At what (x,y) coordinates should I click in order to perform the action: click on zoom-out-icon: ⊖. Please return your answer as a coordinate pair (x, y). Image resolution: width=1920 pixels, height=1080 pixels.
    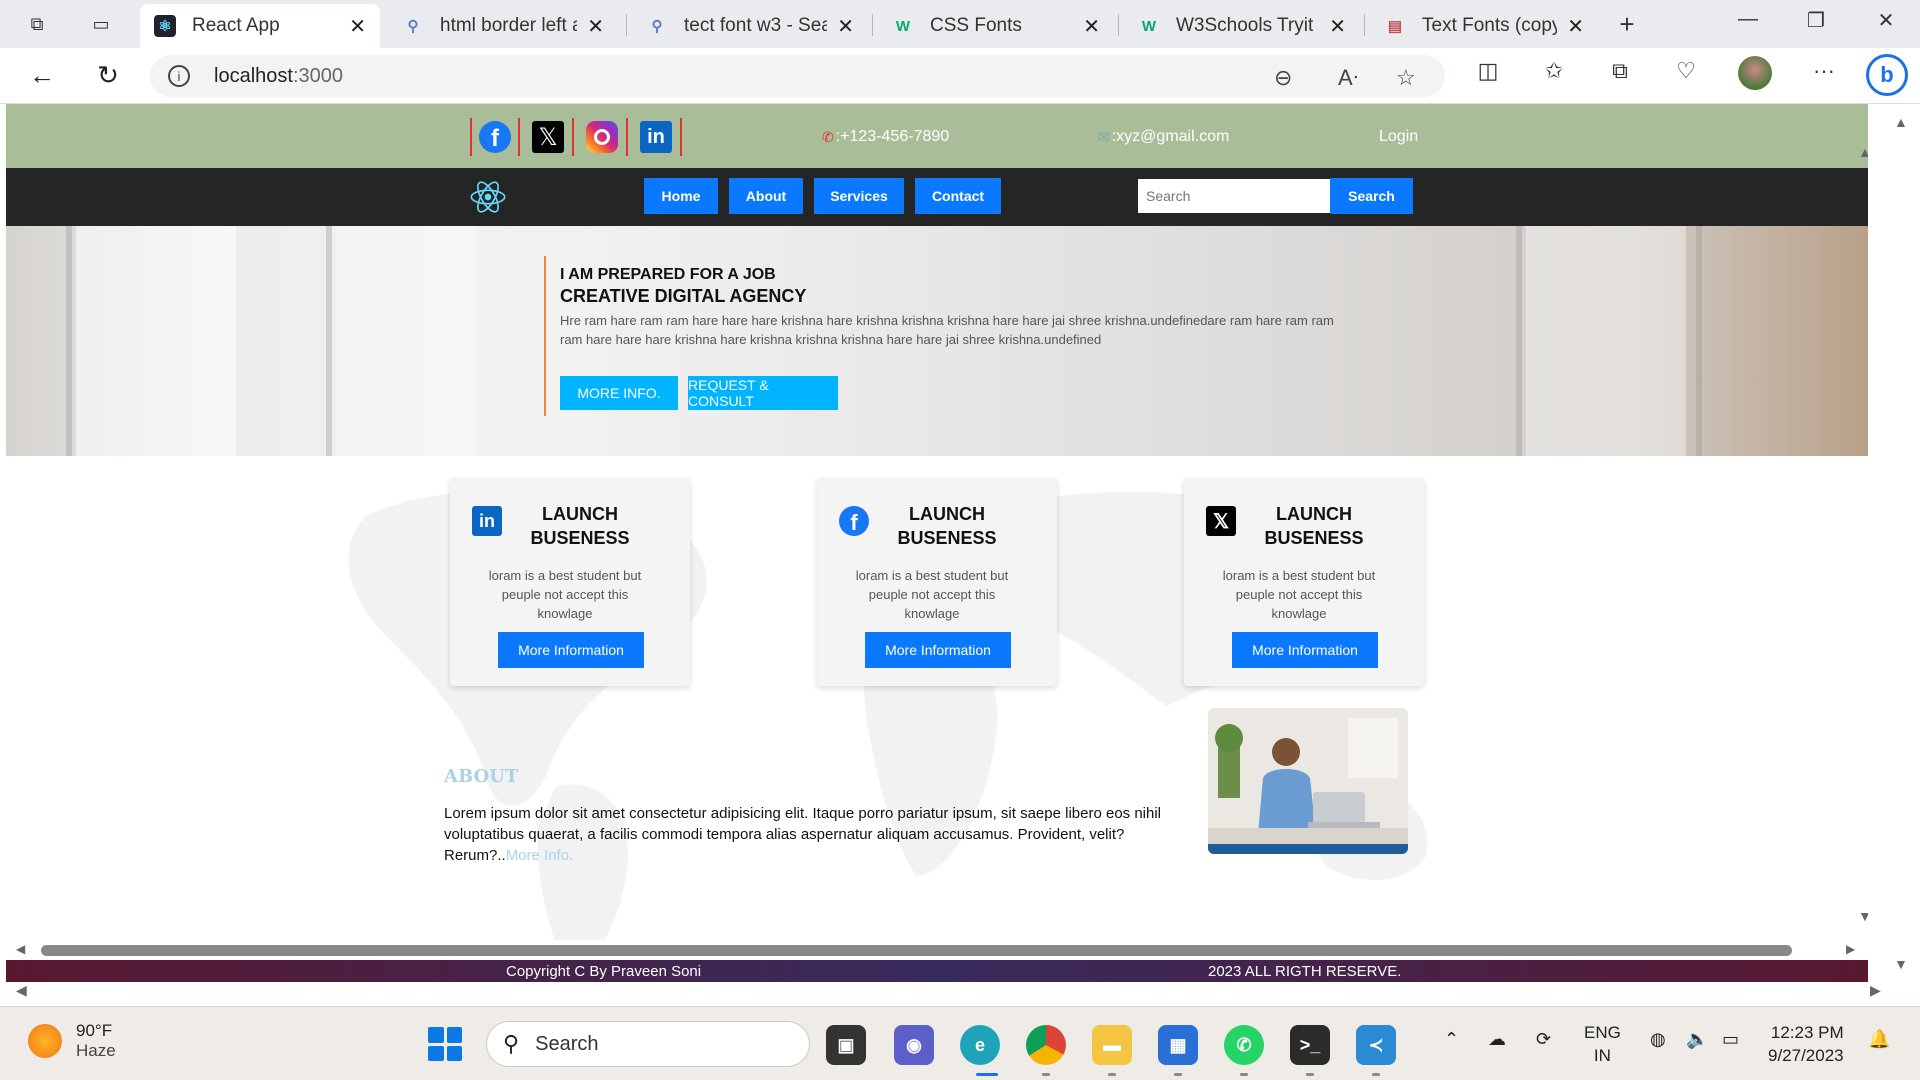
    Looking at the image, I should click on (1283, 78).